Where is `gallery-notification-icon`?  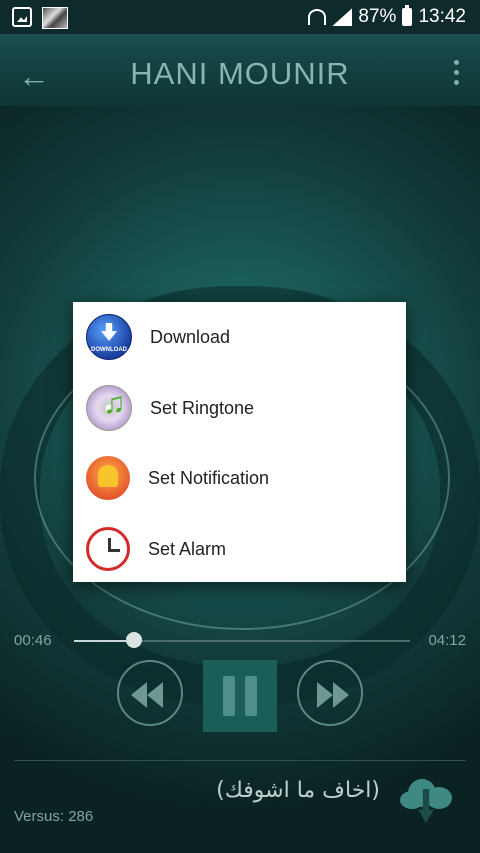
gallery-notification-icon is located at coordinates (22, 17).